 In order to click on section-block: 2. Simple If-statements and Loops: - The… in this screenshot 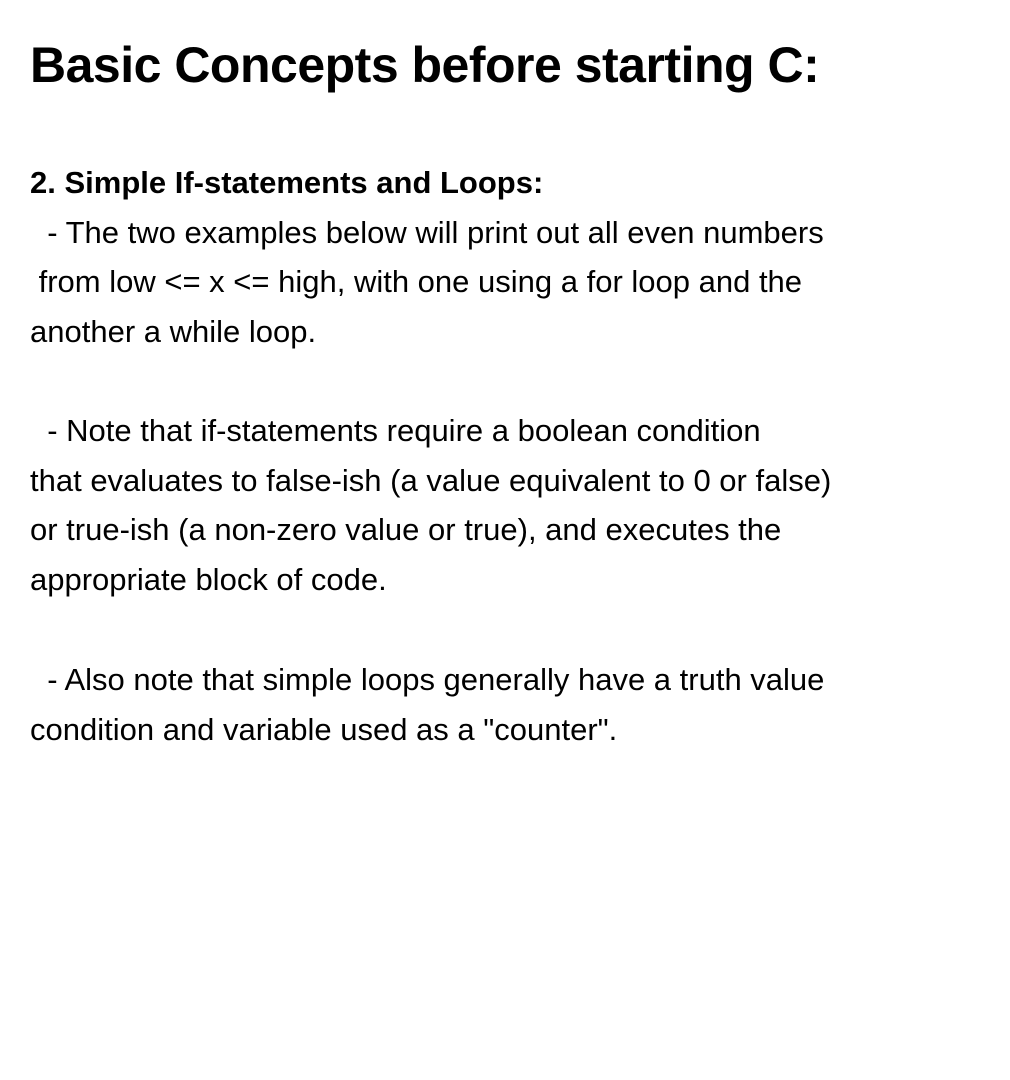, I will do `click(427, 257)`.